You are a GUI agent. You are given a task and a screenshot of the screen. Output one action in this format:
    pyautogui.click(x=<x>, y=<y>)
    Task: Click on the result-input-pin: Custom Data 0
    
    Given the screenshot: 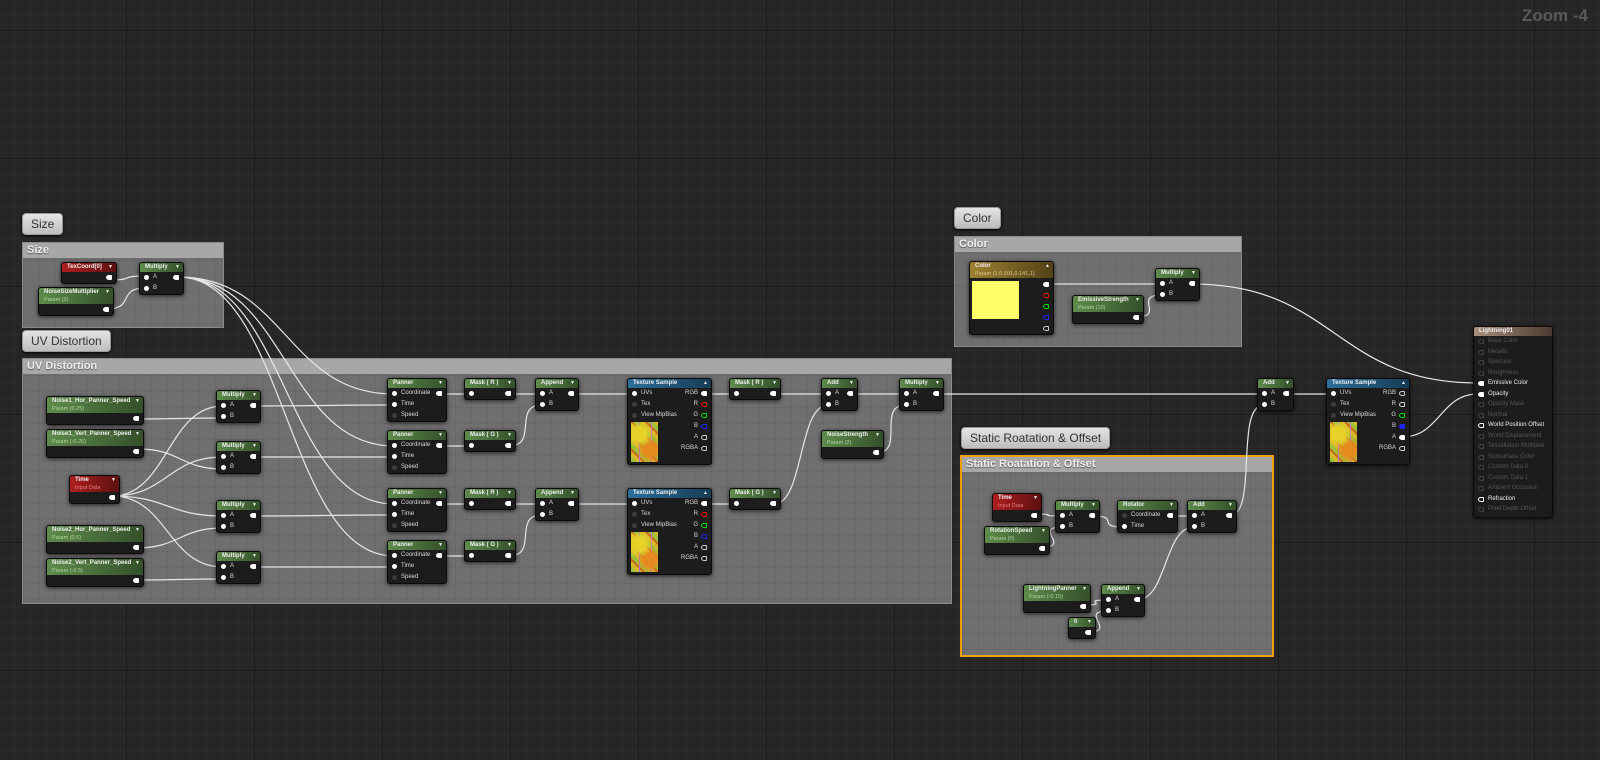 What is the action you would take?
    pyautogui.click(x=1513, y=467)
    